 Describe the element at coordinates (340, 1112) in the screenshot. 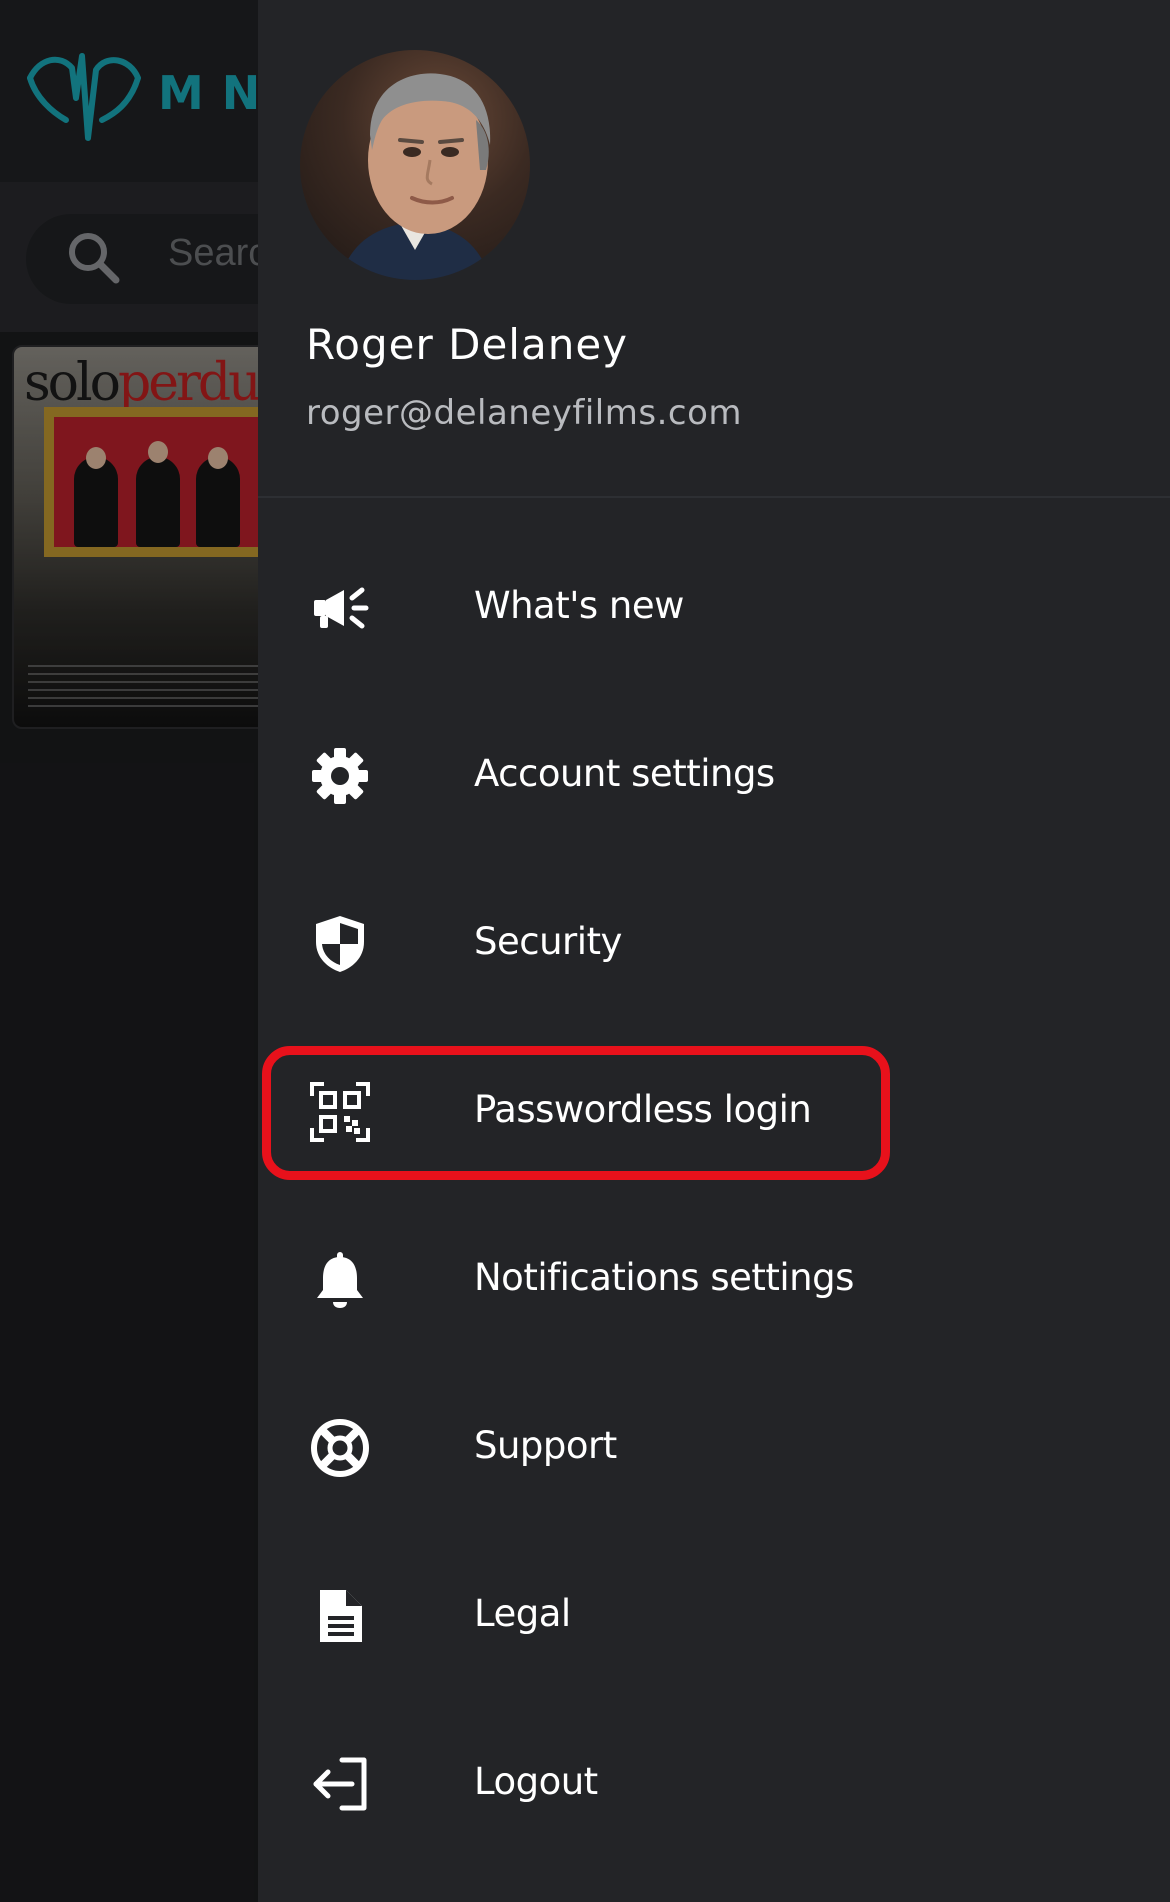

I see `qr-code-icon` at that location.